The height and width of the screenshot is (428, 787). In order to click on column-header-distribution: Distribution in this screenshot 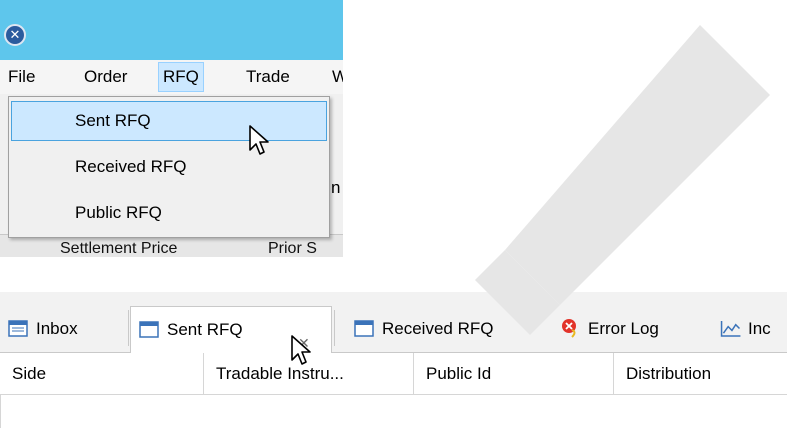, I will do `click(700, 373)`.